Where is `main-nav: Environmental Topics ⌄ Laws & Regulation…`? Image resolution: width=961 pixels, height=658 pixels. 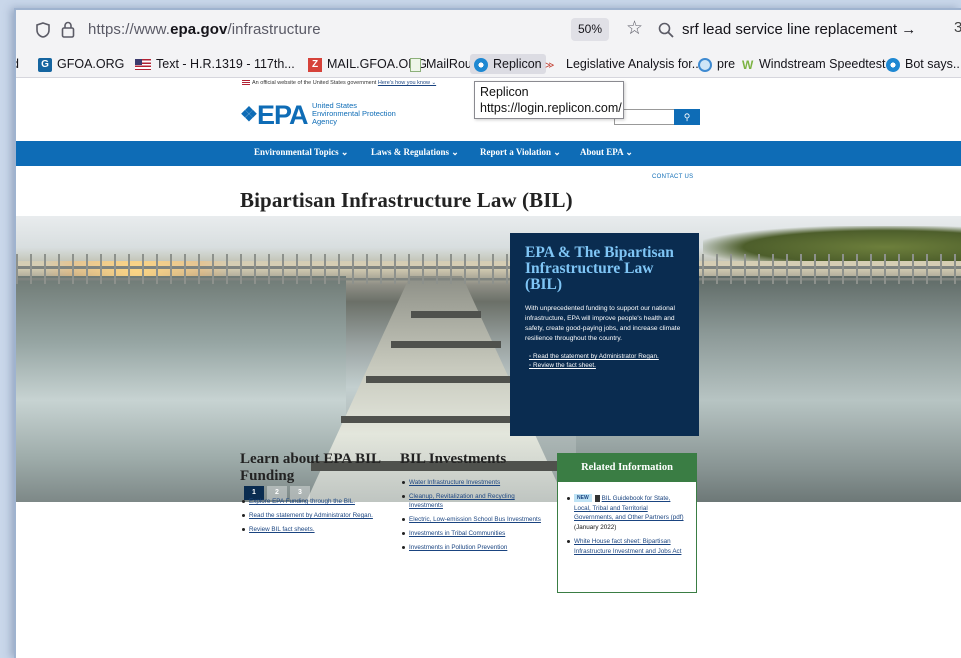 main-nav: Environmental Topics ⌄ Laws & Regulation… is located at coordinates (488, 153).